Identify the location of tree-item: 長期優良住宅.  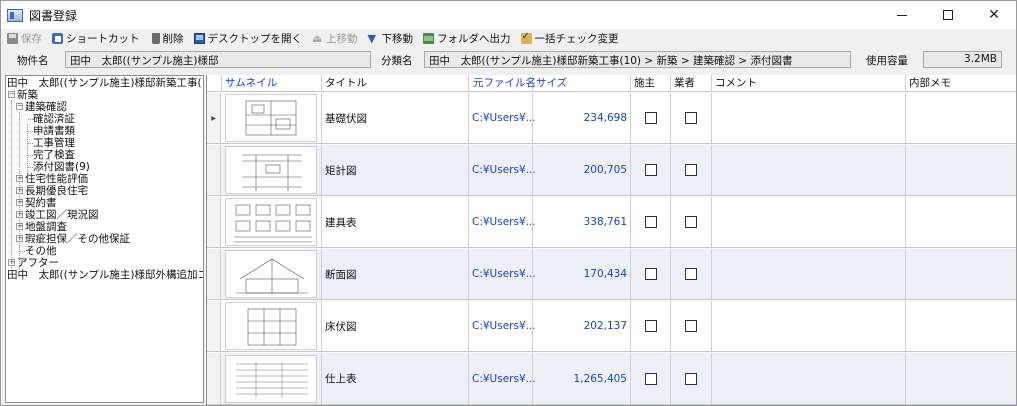
(56, 191).